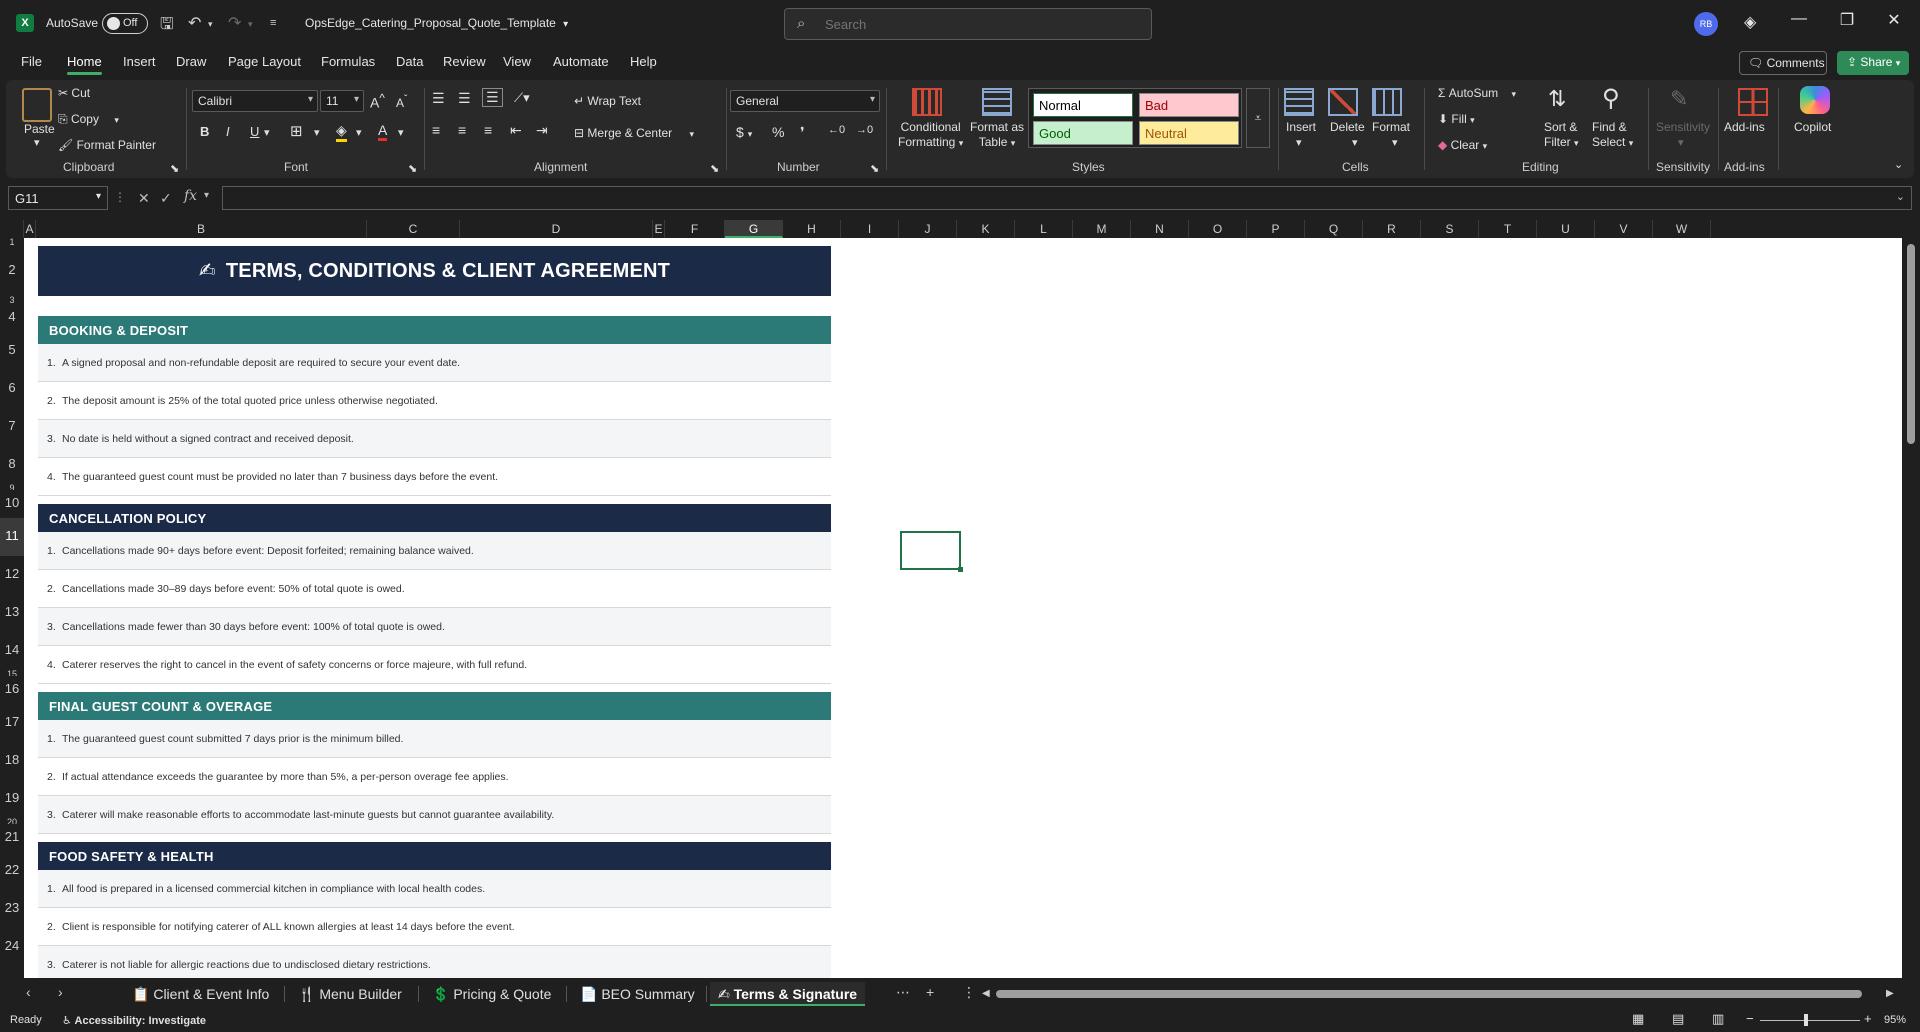 This screenshot has height=1032, width=1920. Describe the element at coordinates (1744, 127) in the screenshot. I see `add-ins-button: Add-ins` at that location.